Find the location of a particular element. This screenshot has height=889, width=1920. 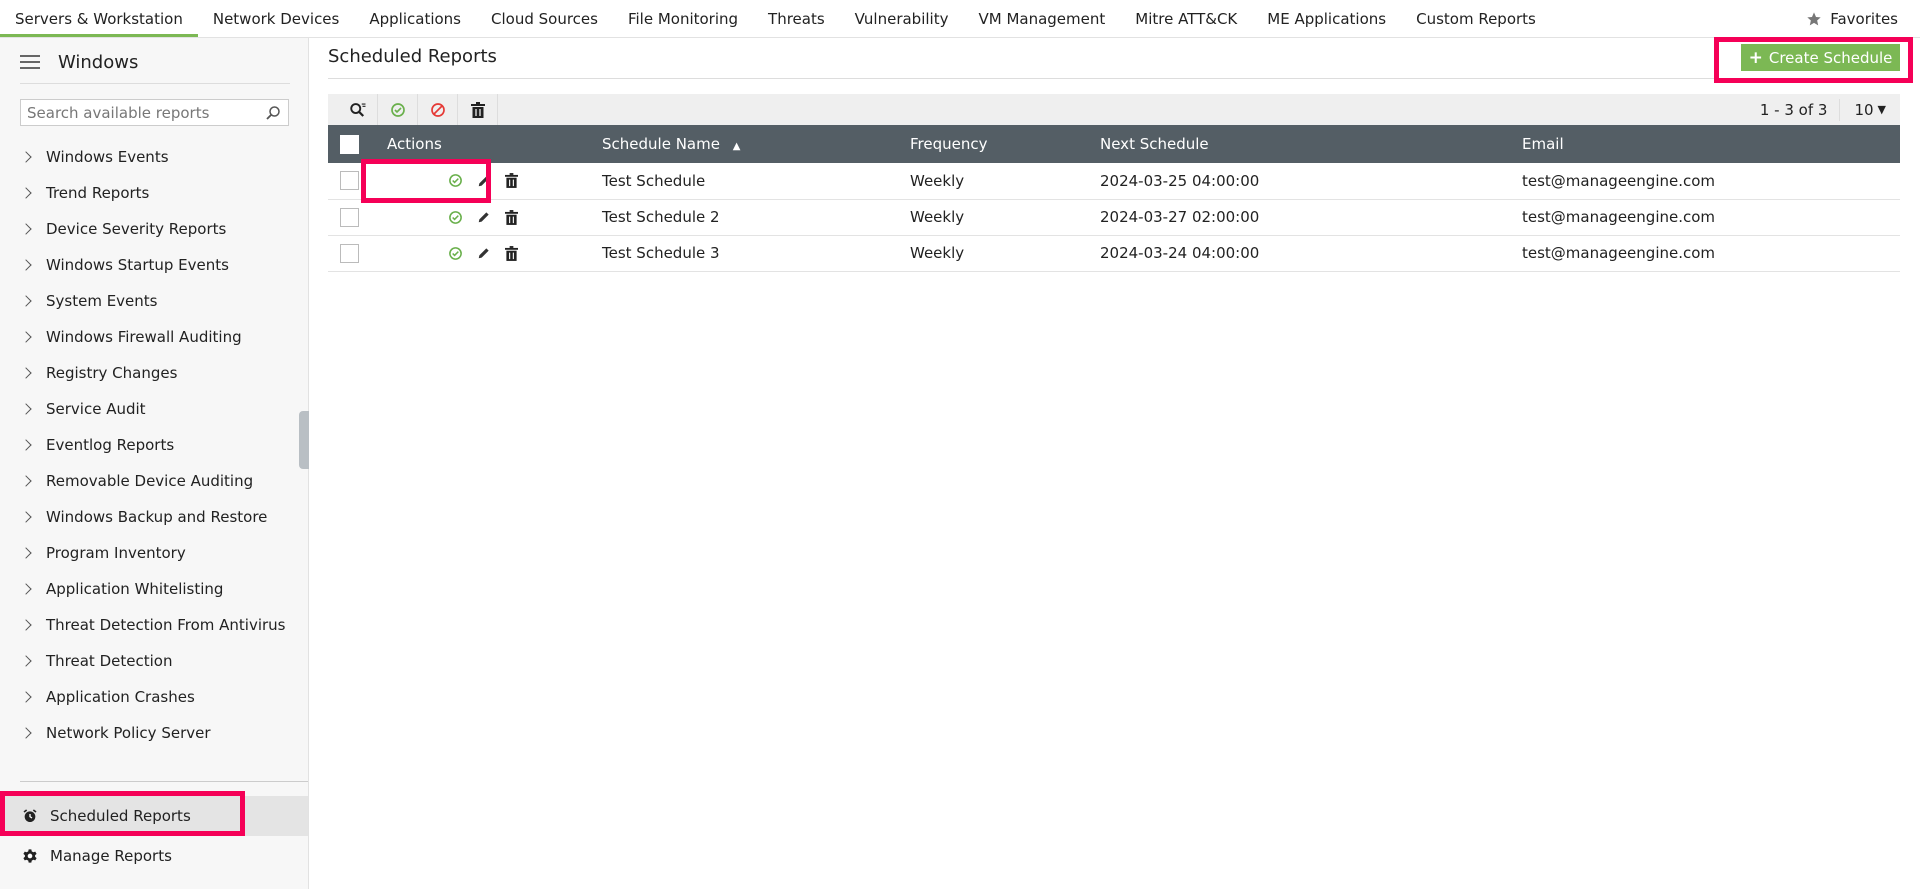

tab-custom-reports: Custom Reports is located at coordinates (1476, 18).